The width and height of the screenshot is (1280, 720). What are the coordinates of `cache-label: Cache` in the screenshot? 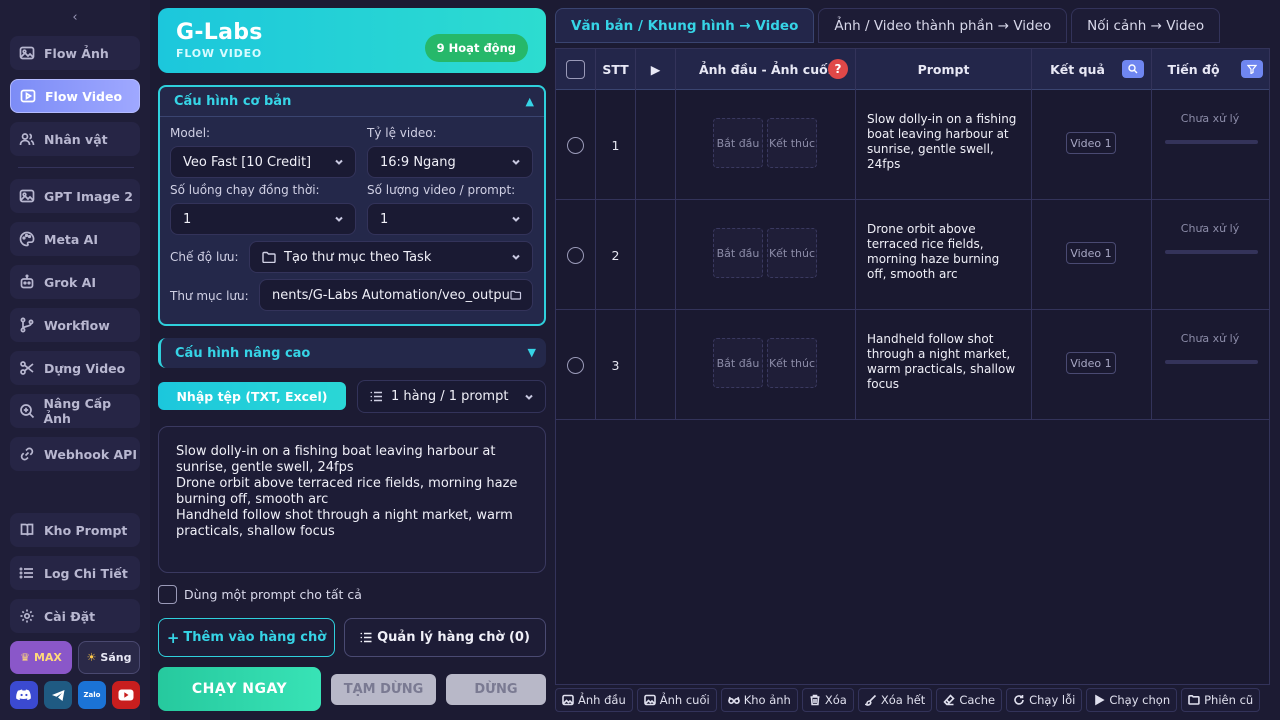 It's located at (977, 700).